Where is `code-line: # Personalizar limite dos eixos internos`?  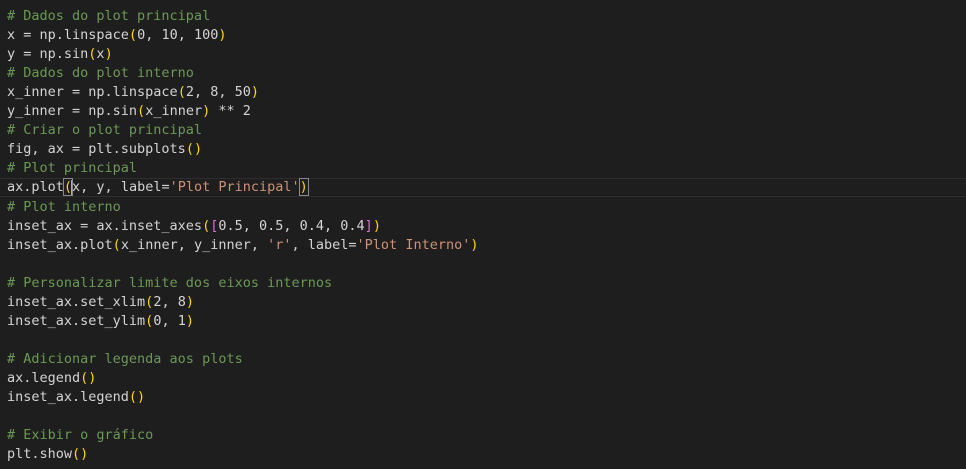
code-line: # Personalizar limite dos eixos internos is located at coordinates (483, 283).